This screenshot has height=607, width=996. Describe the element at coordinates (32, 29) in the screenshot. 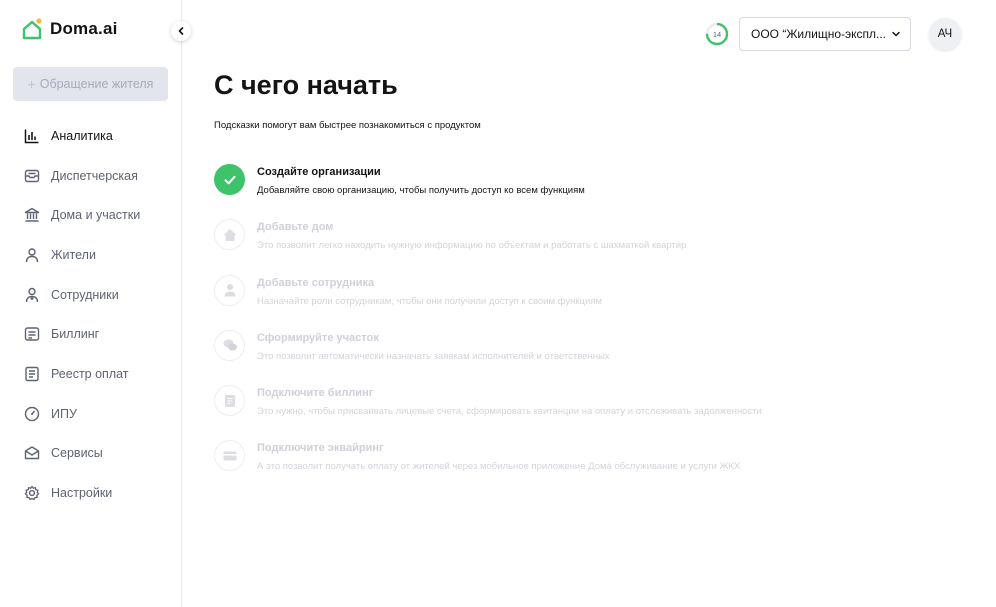

I see `house-logo-icon` at that location.